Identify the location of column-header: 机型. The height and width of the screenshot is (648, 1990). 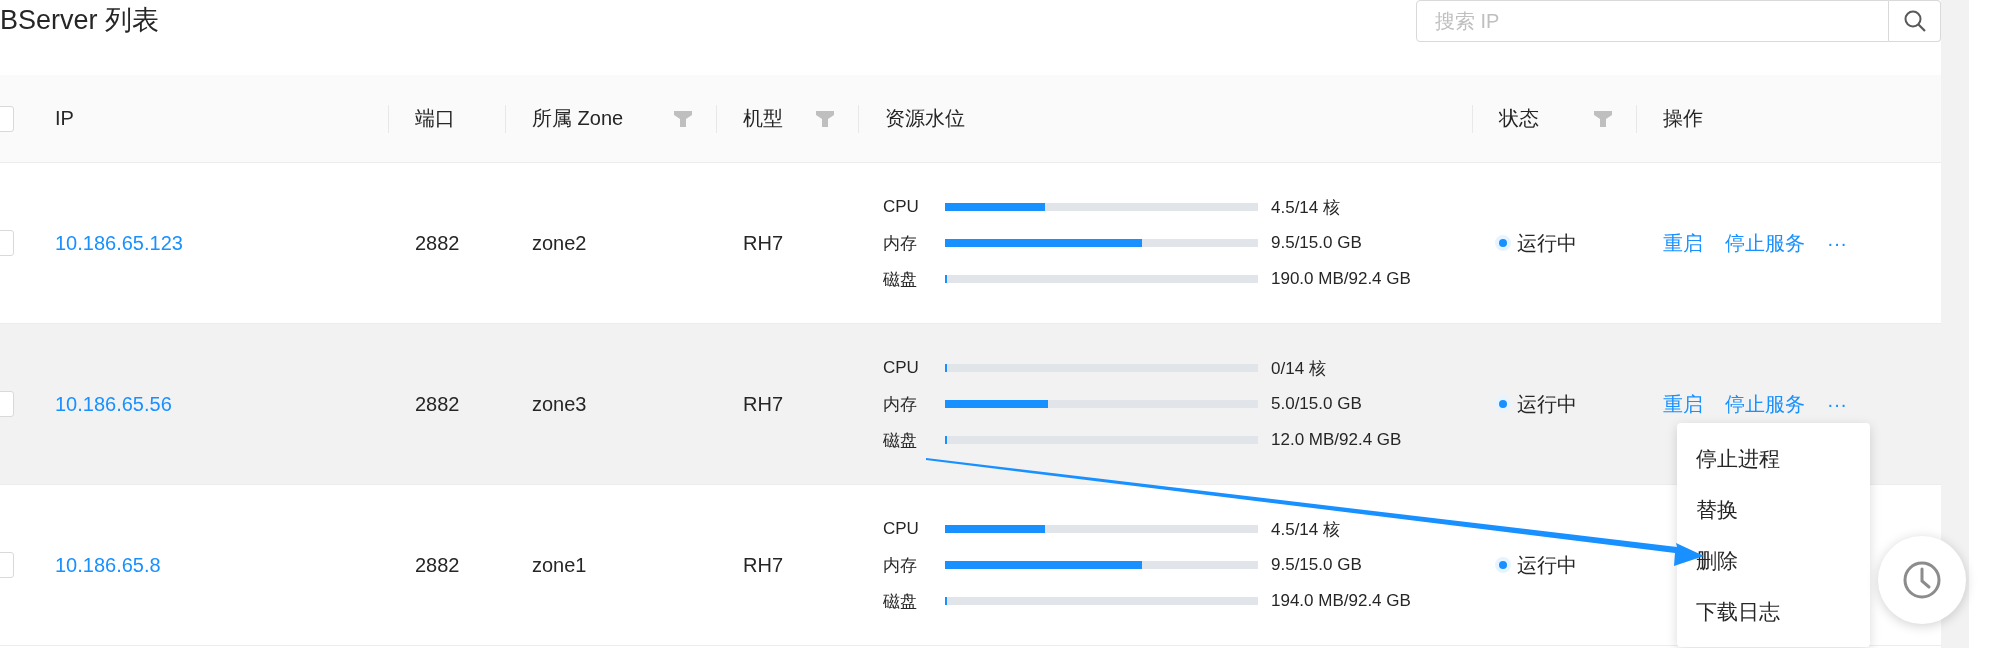
(763, 118).